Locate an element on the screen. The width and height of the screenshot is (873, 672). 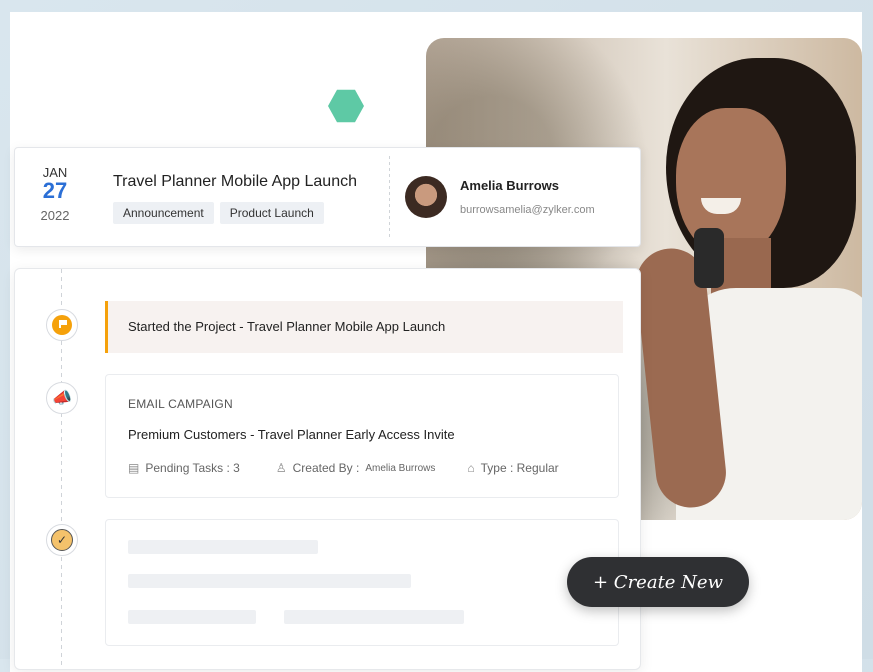
avatar is located at coordinates (426, 197).